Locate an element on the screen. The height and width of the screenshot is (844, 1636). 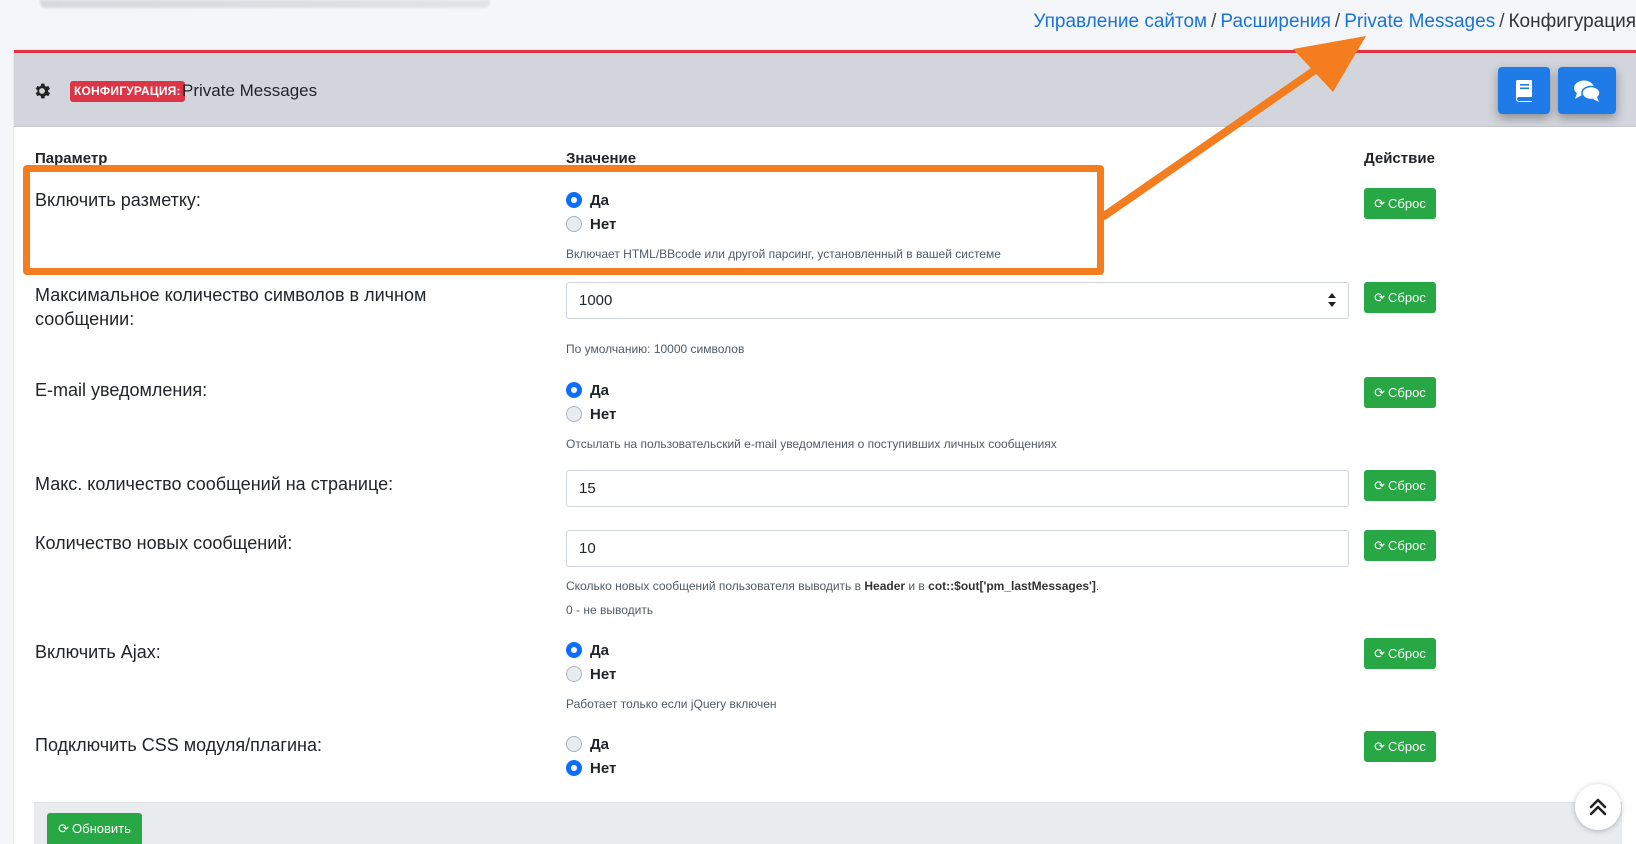
breadcrumb-item-site: Управление сайтом is located at coordinates (1120, 21).